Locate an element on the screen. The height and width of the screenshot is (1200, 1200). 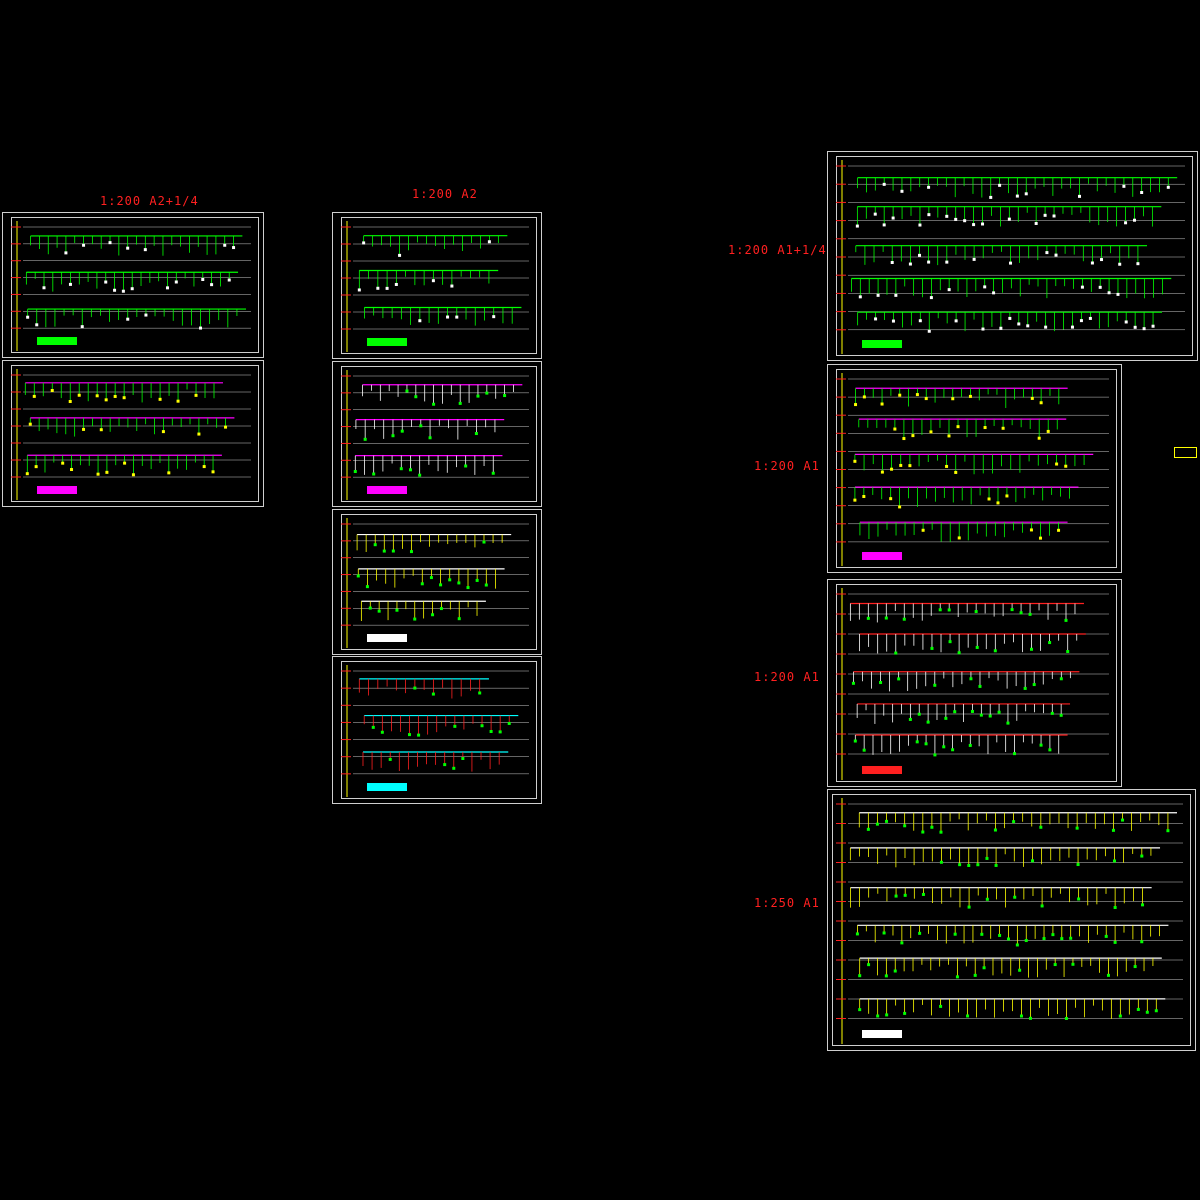
stamp-block is located at coordinates (1185, 452).